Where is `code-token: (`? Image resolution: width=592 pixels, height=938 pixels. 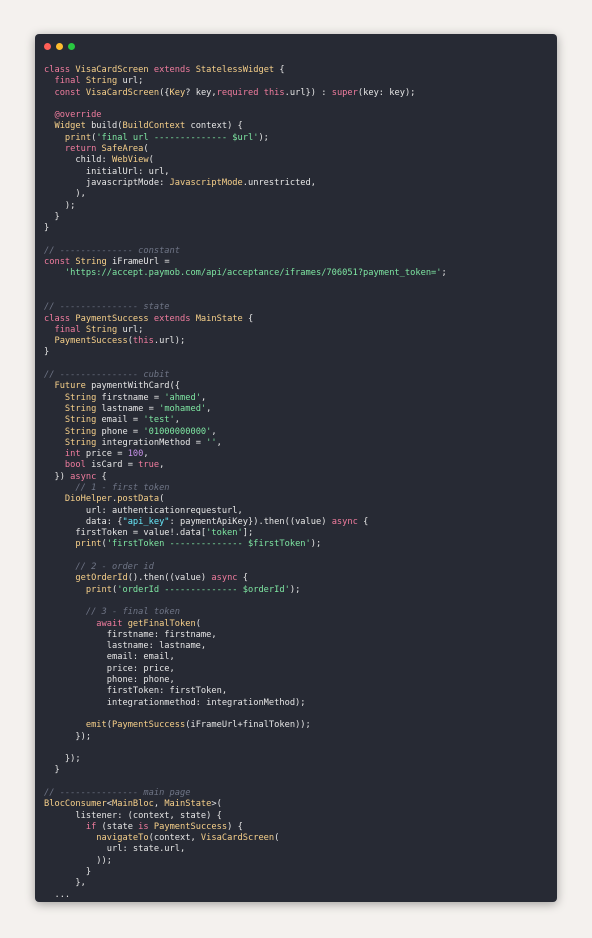 code-token: ( is located at coordinates (151, 160).